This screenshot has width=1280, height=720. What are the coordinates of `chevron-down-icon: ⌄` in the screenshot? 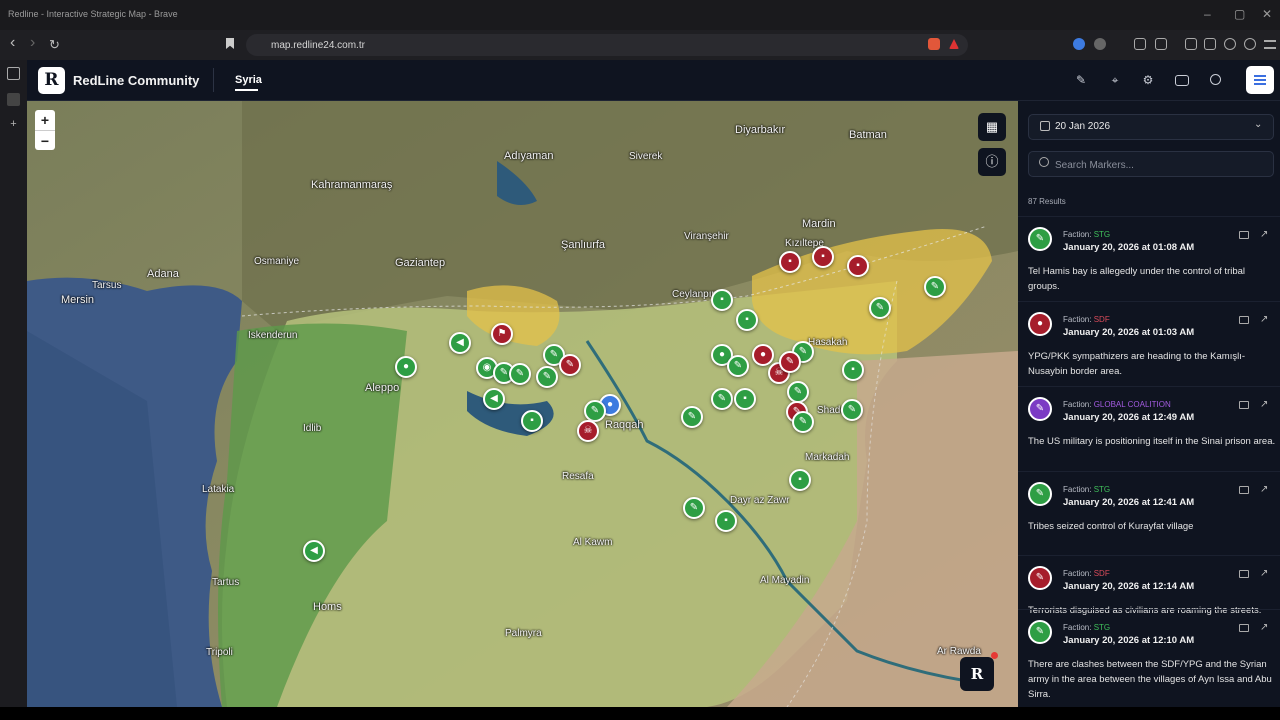 It's located at (1258, 124).